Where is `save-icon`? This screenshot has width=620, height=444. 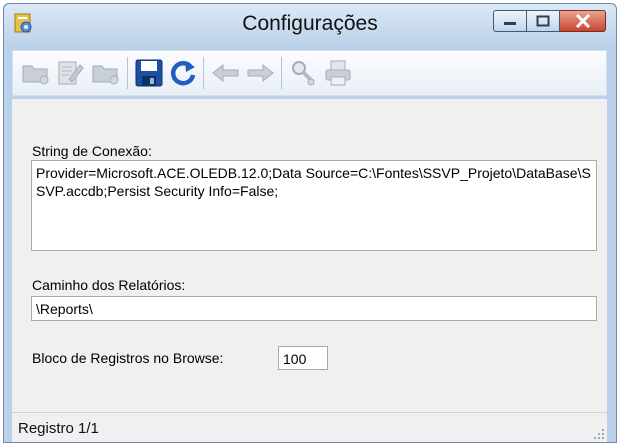 save-icon is located at coordinates (149, 73).